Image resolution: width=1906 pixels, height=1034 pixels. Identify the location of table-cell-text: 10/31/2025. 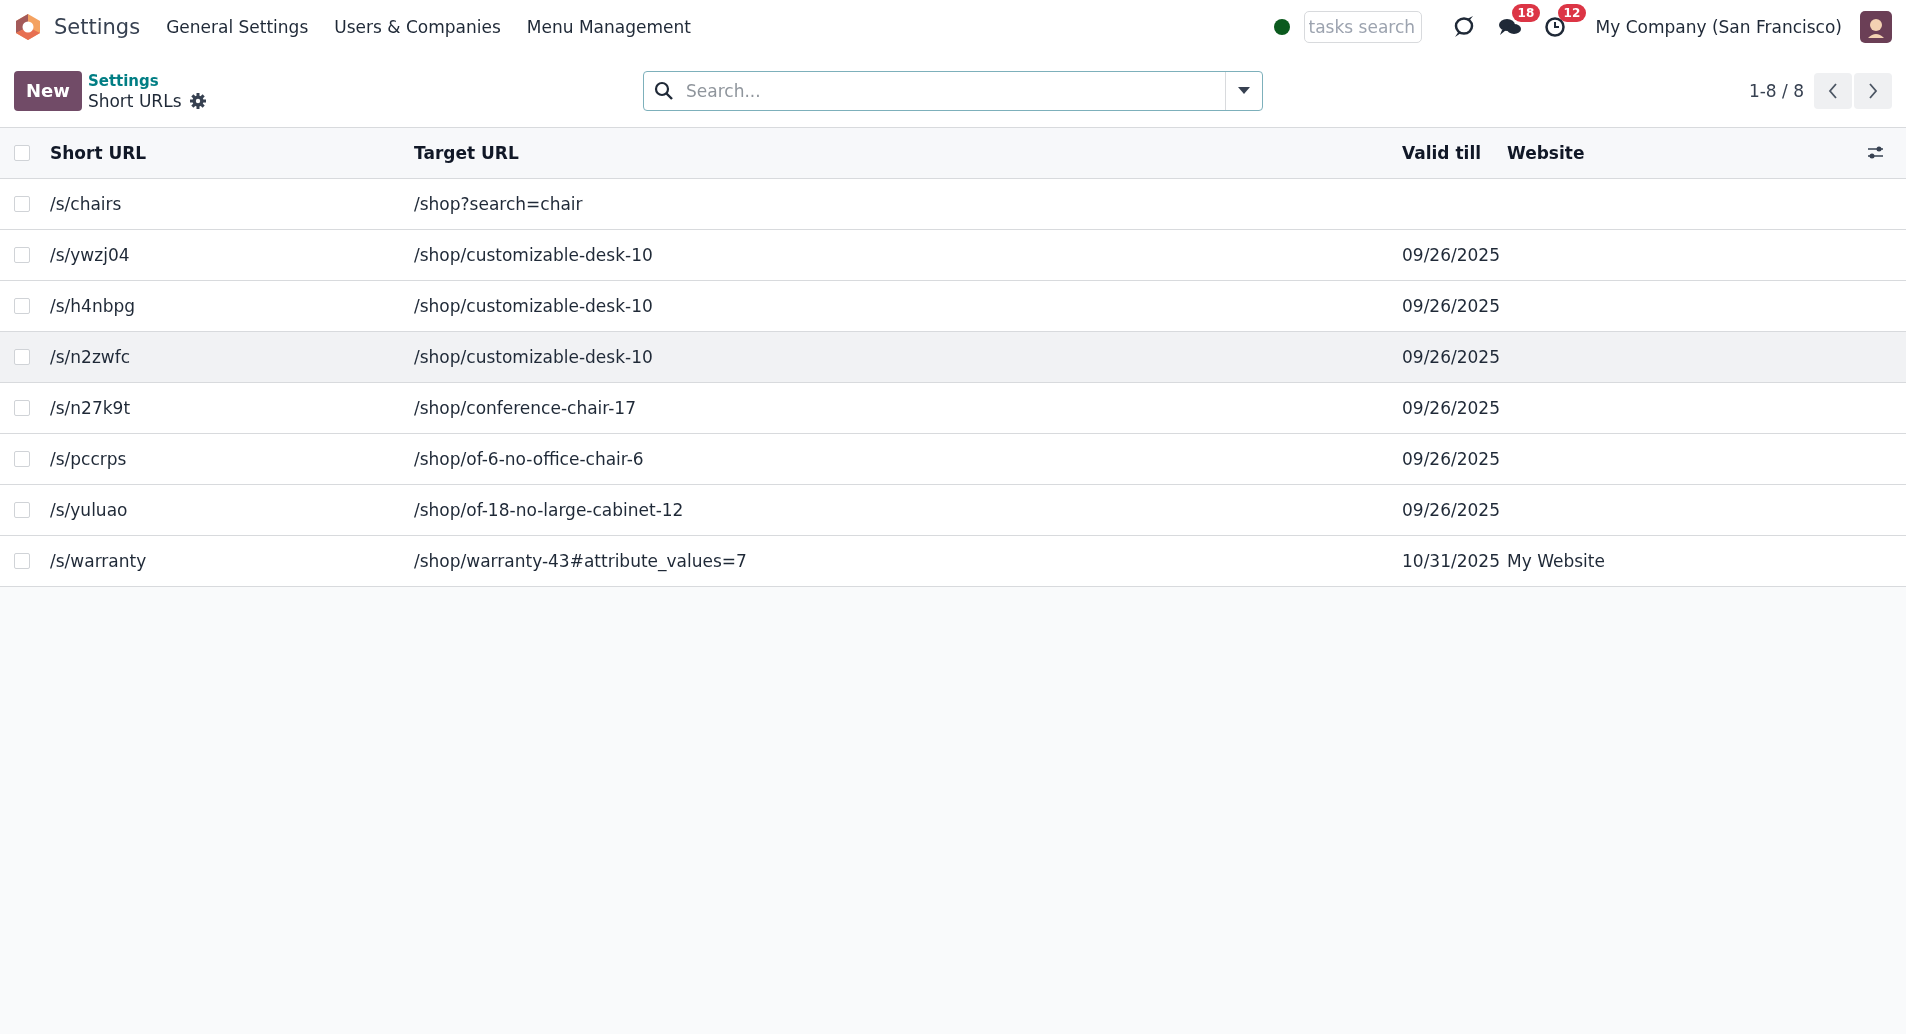
(1451, 561).